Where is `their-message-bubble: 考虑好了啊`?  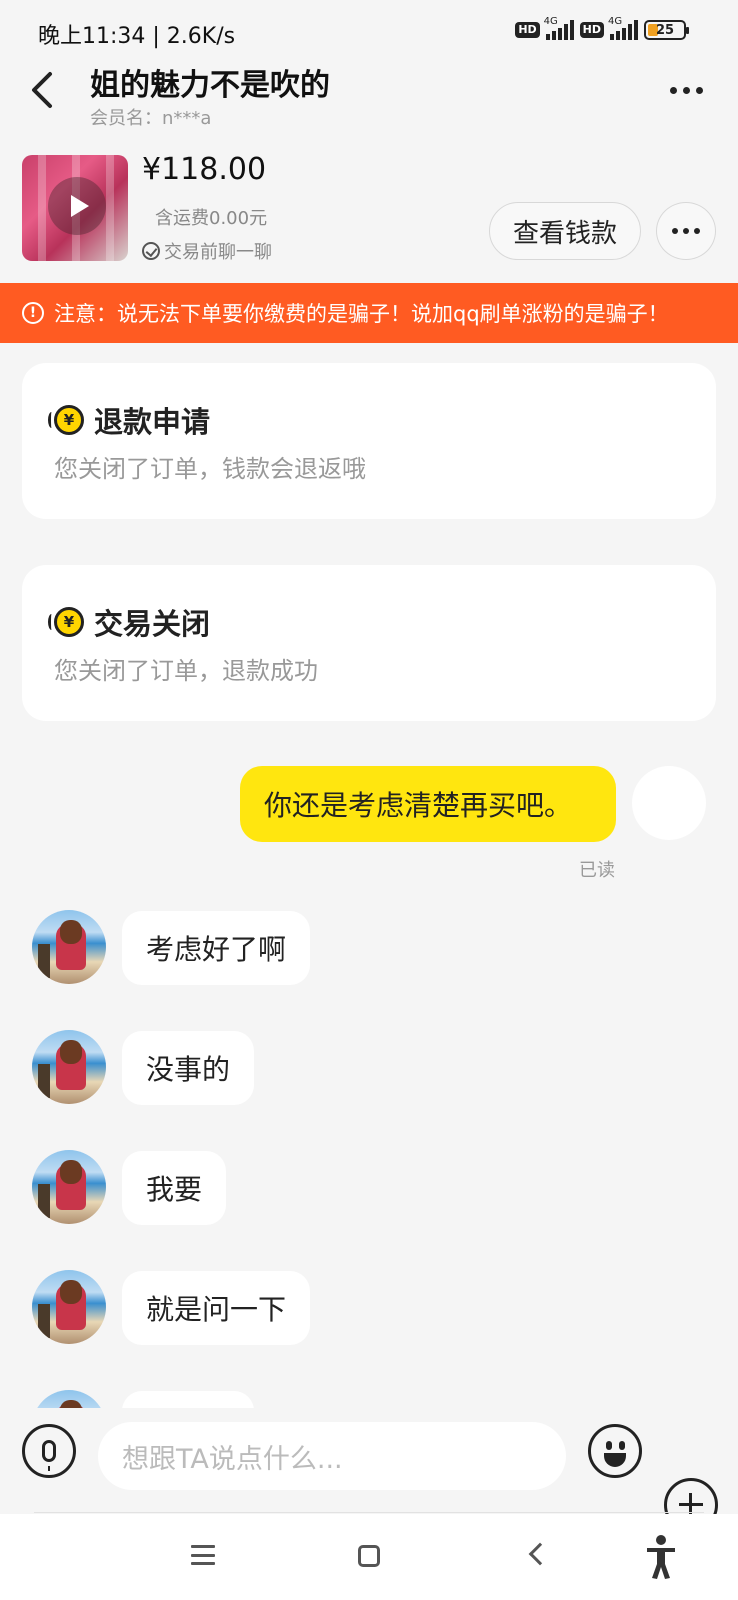 their-message-bubble: 考虑好了啊 is located at coordinates (216, 948).